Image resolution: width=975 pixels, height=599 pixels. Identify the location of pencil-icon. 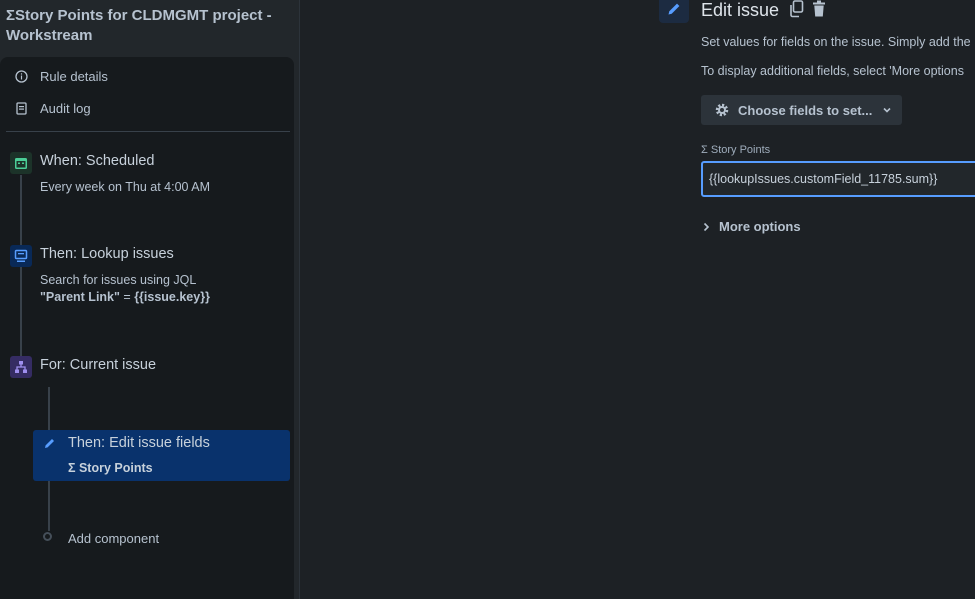
(49, 445).